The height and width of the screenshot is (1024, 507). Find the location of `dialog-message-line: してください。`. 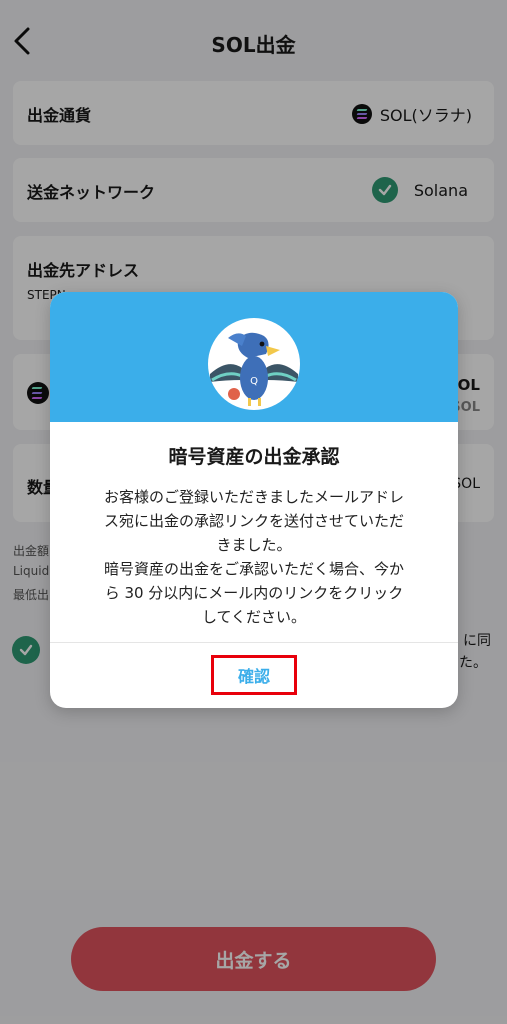

dialog-message-line: してください。 is located at coordinates (254, 617).